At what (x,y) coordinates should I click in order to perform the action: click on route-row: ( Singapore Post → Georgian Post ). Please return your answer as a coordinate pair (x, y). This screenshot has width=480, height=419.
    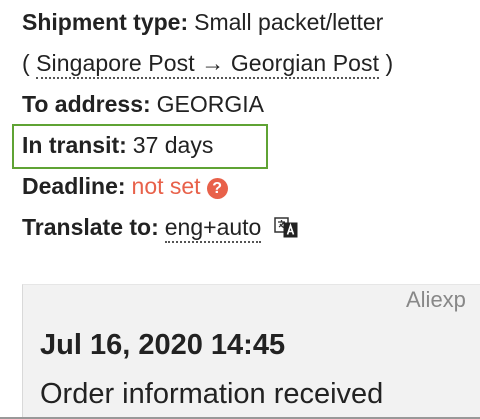
    Looking at the image, I should click on (207, 63).